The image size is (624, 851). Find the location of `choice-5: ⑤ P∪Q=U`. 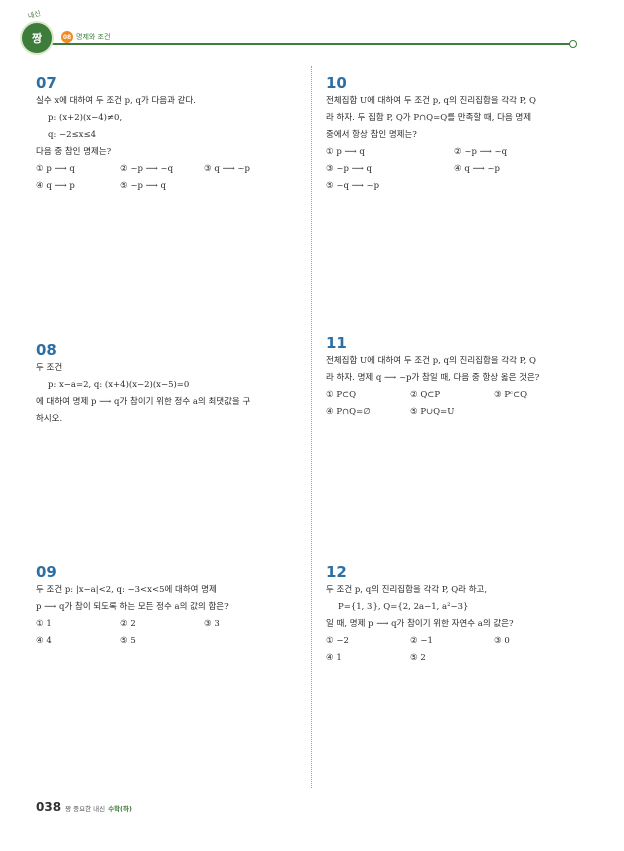

choice-5: ⑤ P∪Q=U is located at coordinates (449, 412).